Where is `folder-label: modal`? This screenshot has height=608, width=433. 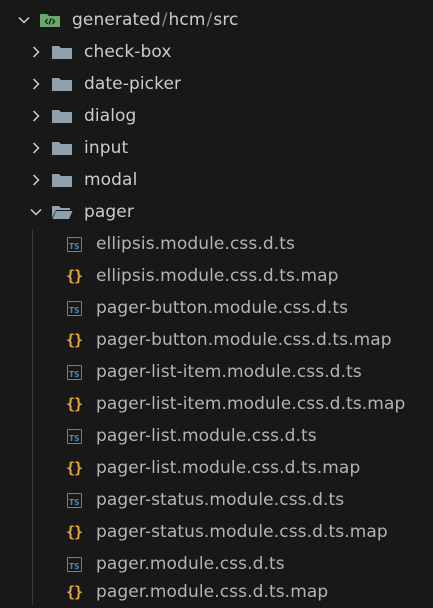
folder-label: modal is located at coordinates (111, 180).